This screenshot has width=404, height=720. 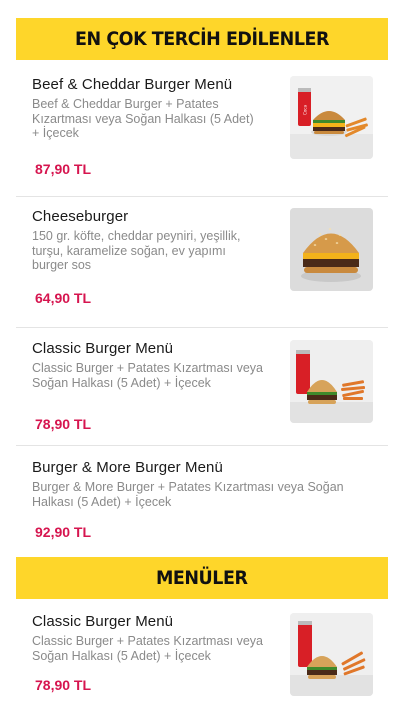 I want to click on section-header-popular: EN ÇOK TERCİH EDİLENLER, so click(x=202, y=39).